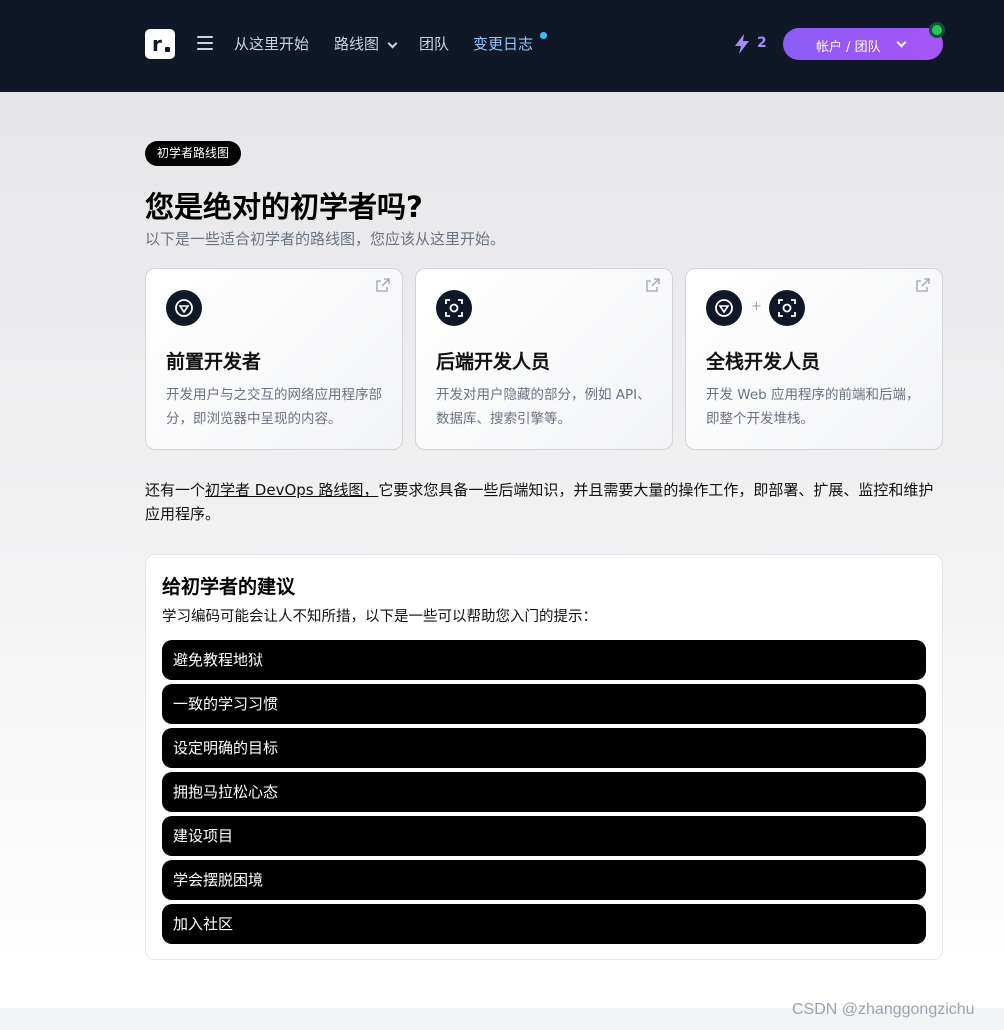 This screenshot has height=1030, width=1004. I want to click on new-indicator-dot, so click(543, 35).